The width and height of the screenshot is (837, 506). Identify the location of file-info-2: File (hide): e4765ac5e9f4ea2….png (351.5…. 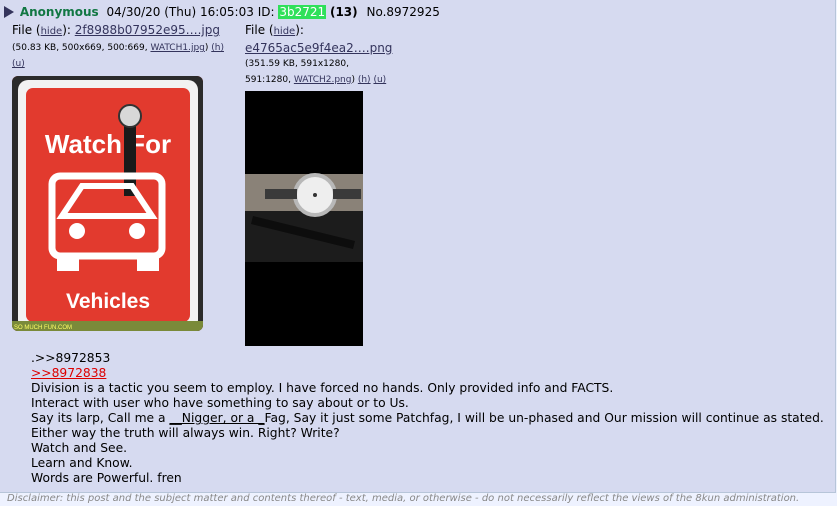
(319, 54).